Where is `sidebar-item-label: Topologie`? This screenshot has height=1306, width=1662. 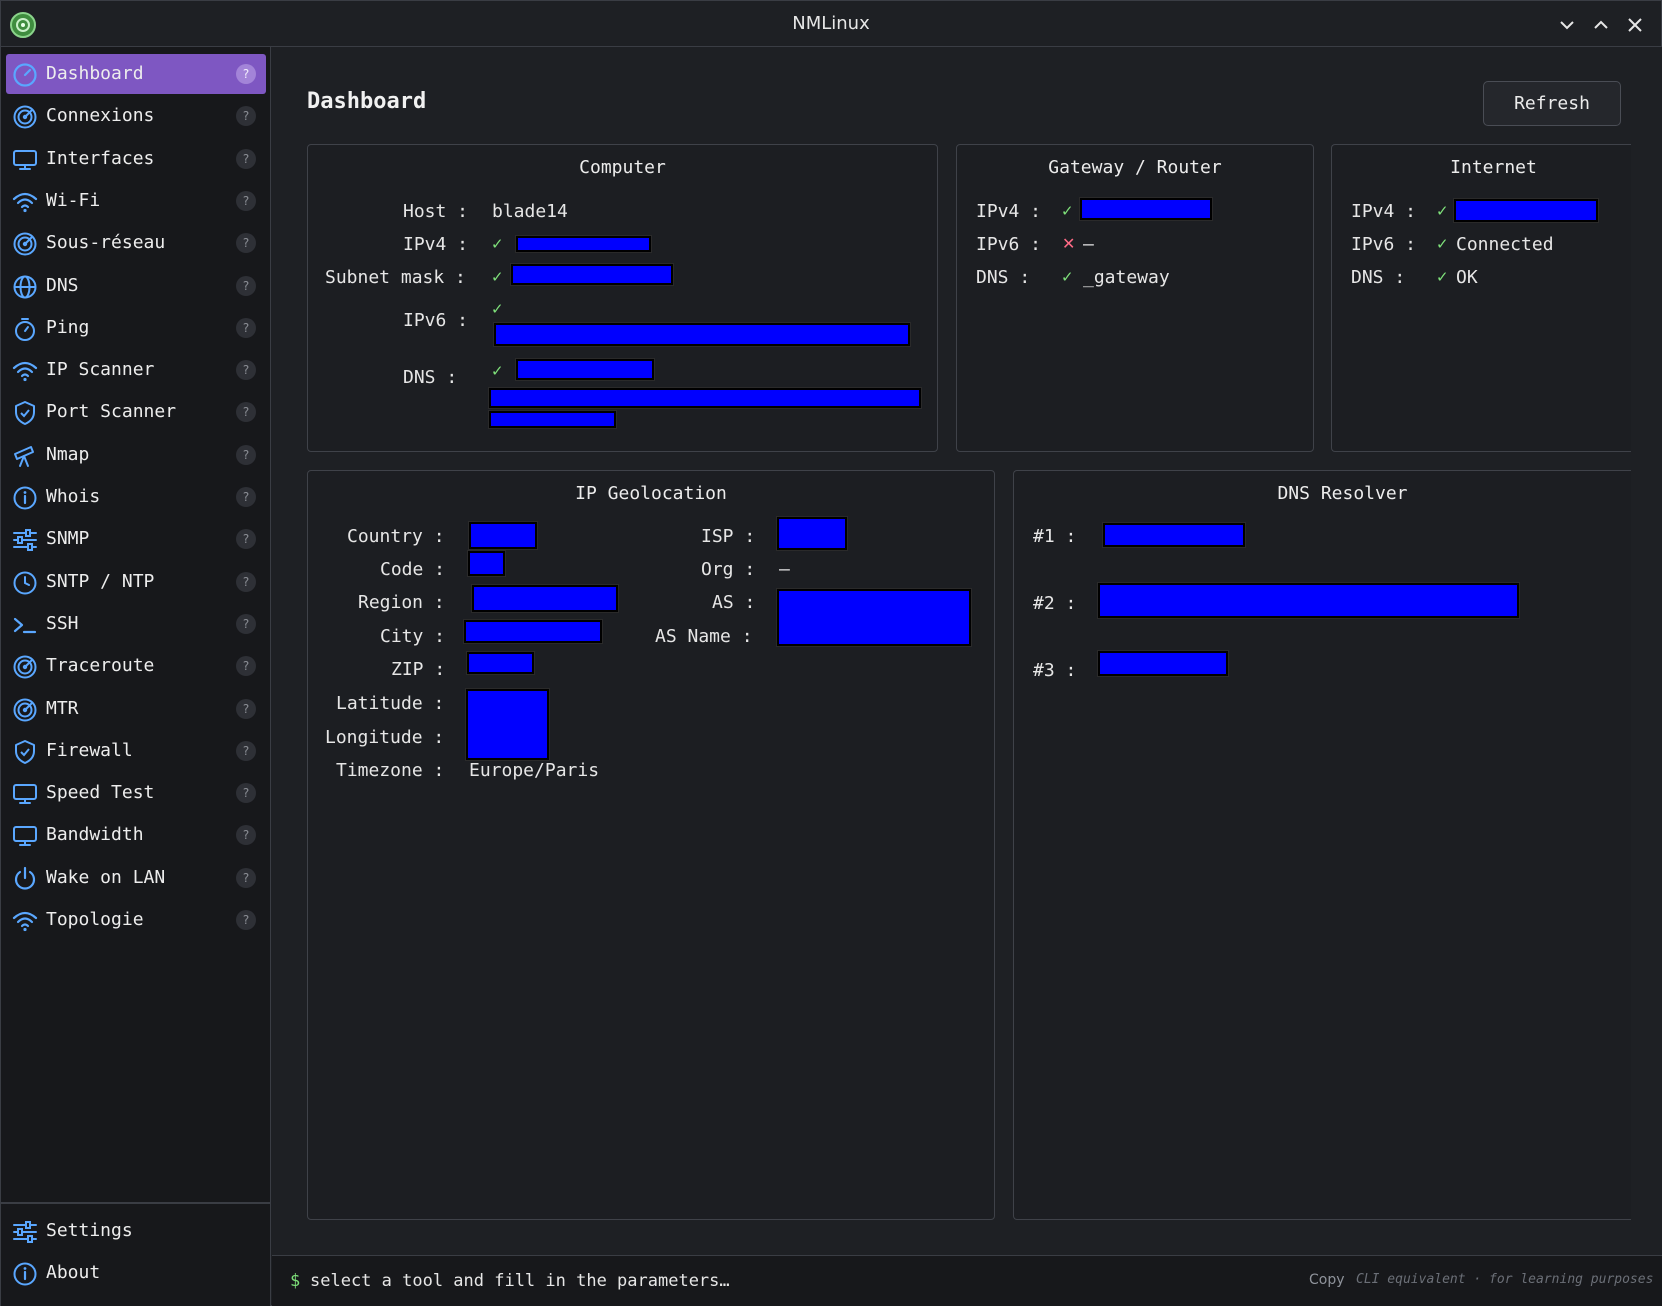
sidebar-item-label: Topologie is located at coordinates (95, 919).